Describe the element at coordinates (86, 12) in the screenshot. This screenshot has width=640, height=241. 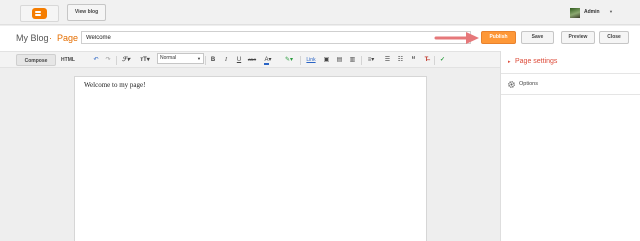
I see `view-blog-button: View blog` at that location.